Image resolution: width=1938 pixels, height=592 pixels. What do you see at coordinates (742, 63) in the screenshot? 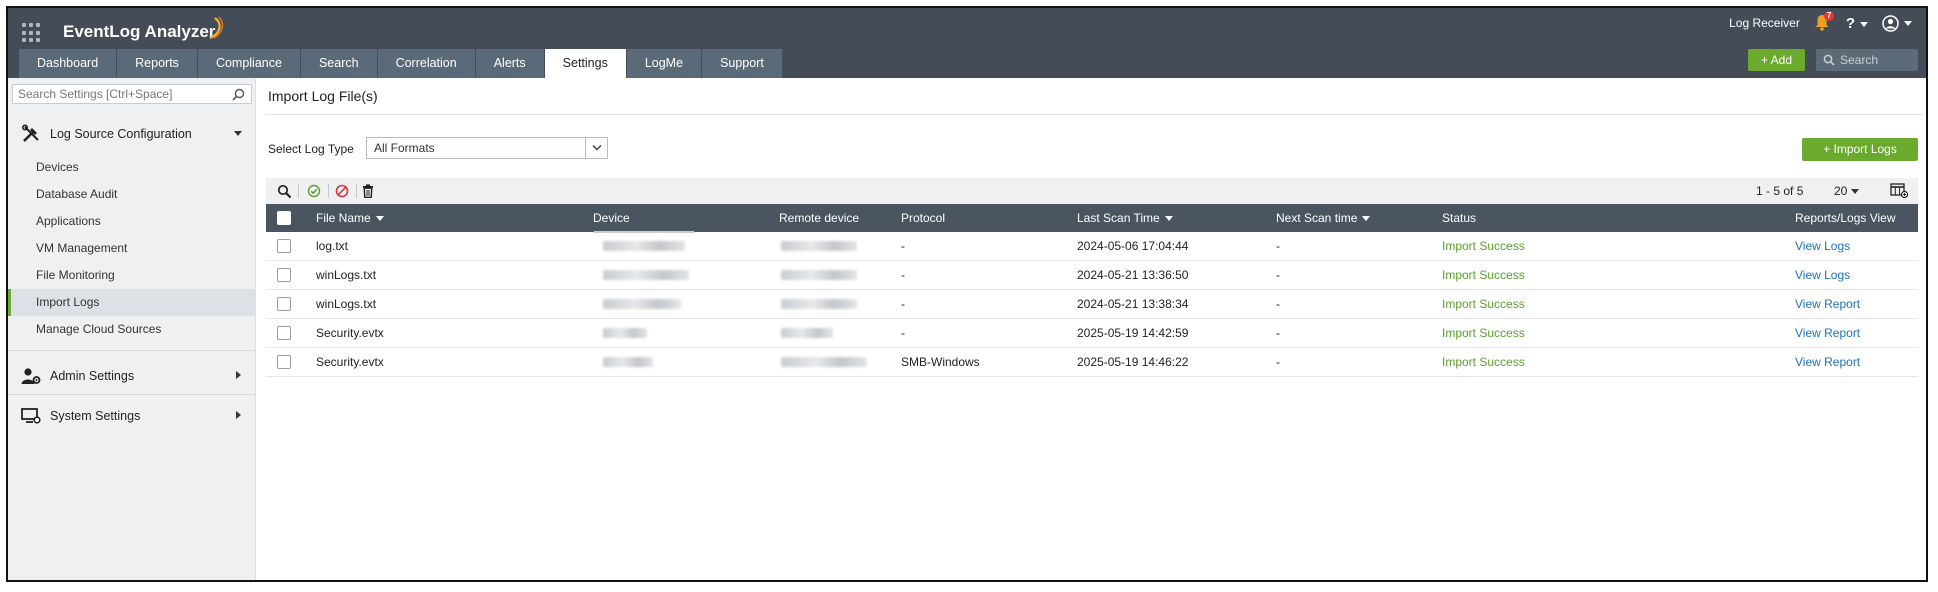
I see `tab-support: Support` at bounding box center [742, 63].